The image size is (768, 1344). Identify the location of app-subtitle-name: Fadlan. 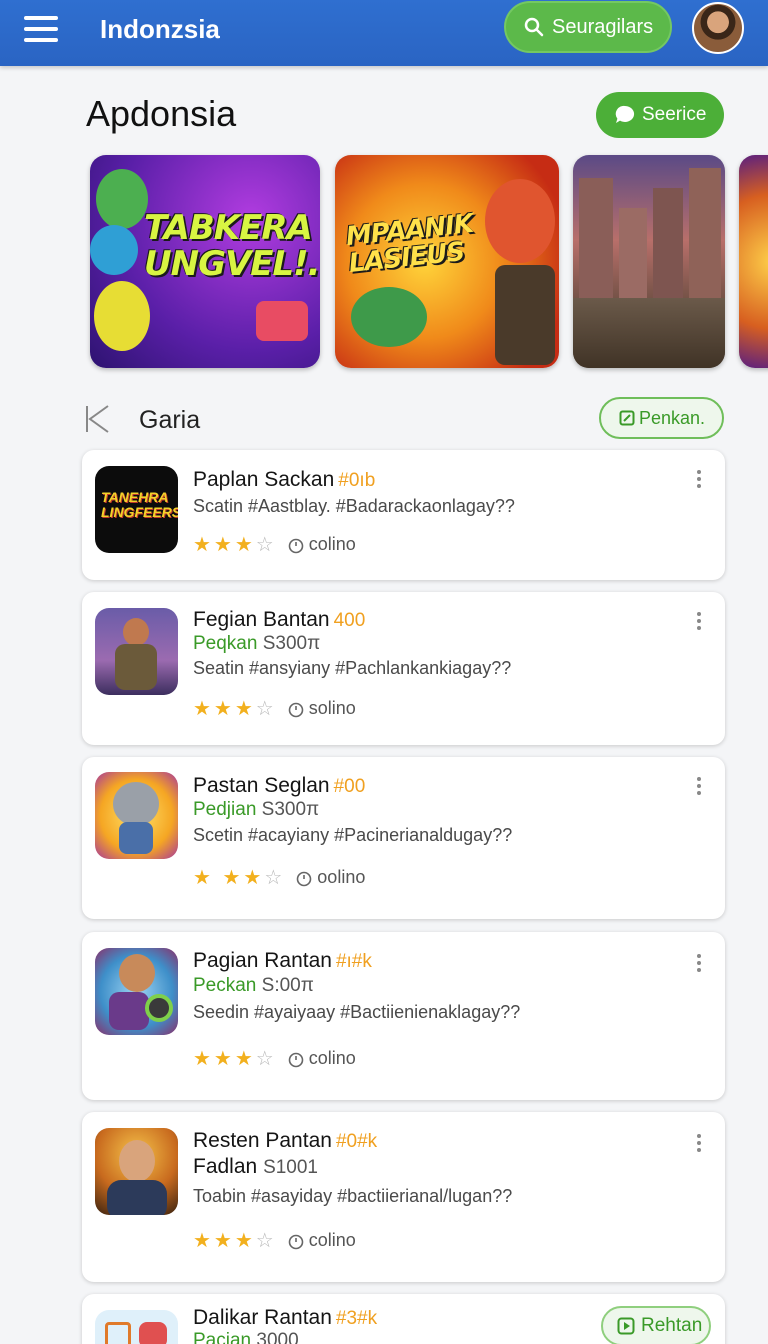
(225, 1166).